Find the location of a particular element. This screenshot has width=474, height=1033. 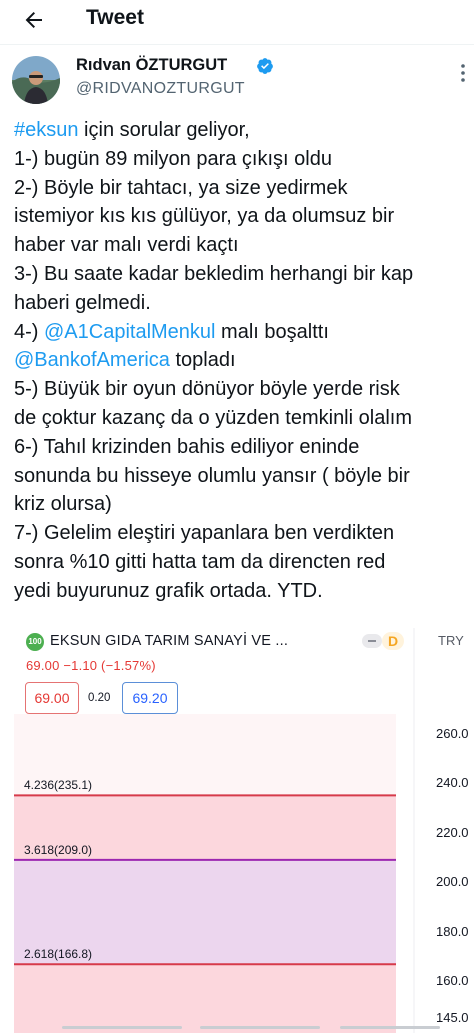

author-name: Rıdvan ÖZTURGUT is located at coordinates (151, 65).